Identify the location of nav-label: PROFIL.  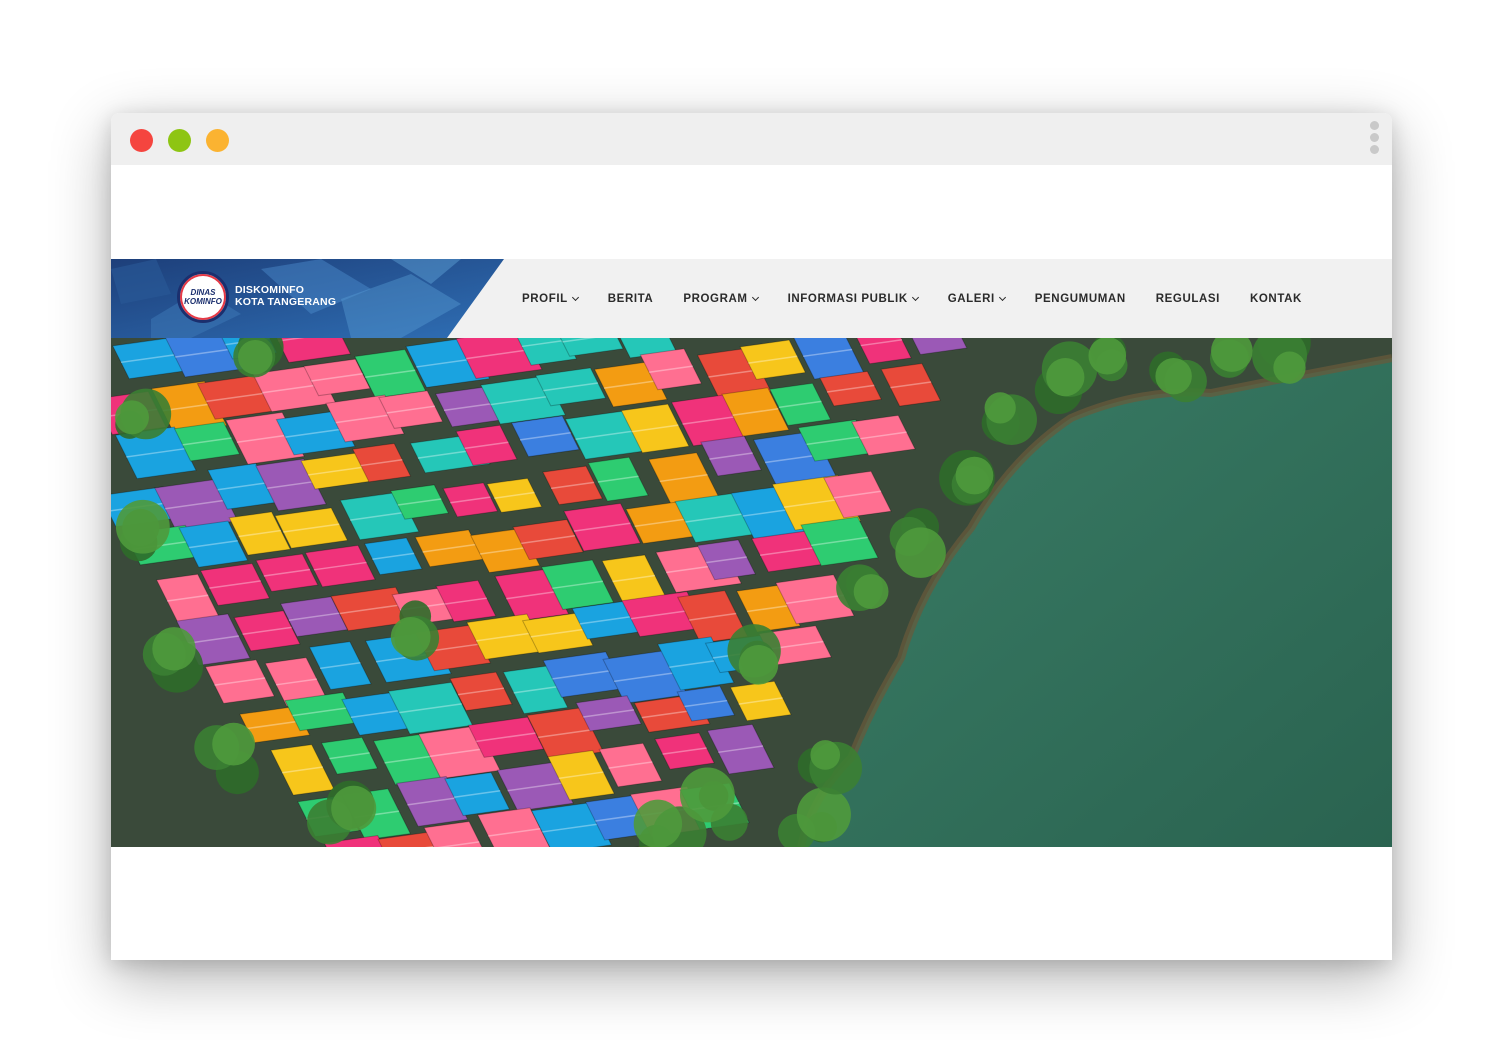
(545, 298).